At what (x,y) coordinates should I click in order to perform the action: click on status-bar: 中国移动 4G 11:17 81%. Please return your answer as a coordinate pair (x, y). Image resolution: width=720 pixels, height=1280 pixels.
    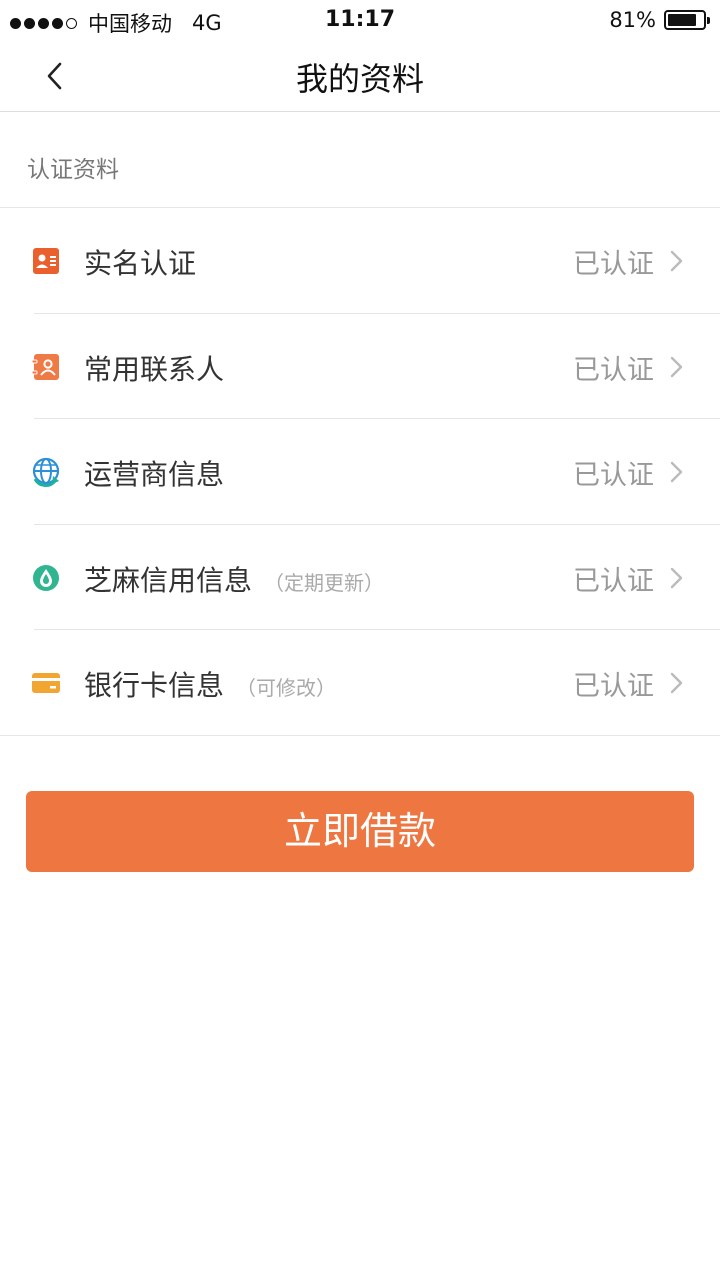
    Looking at the image, I should click on (360, 20).